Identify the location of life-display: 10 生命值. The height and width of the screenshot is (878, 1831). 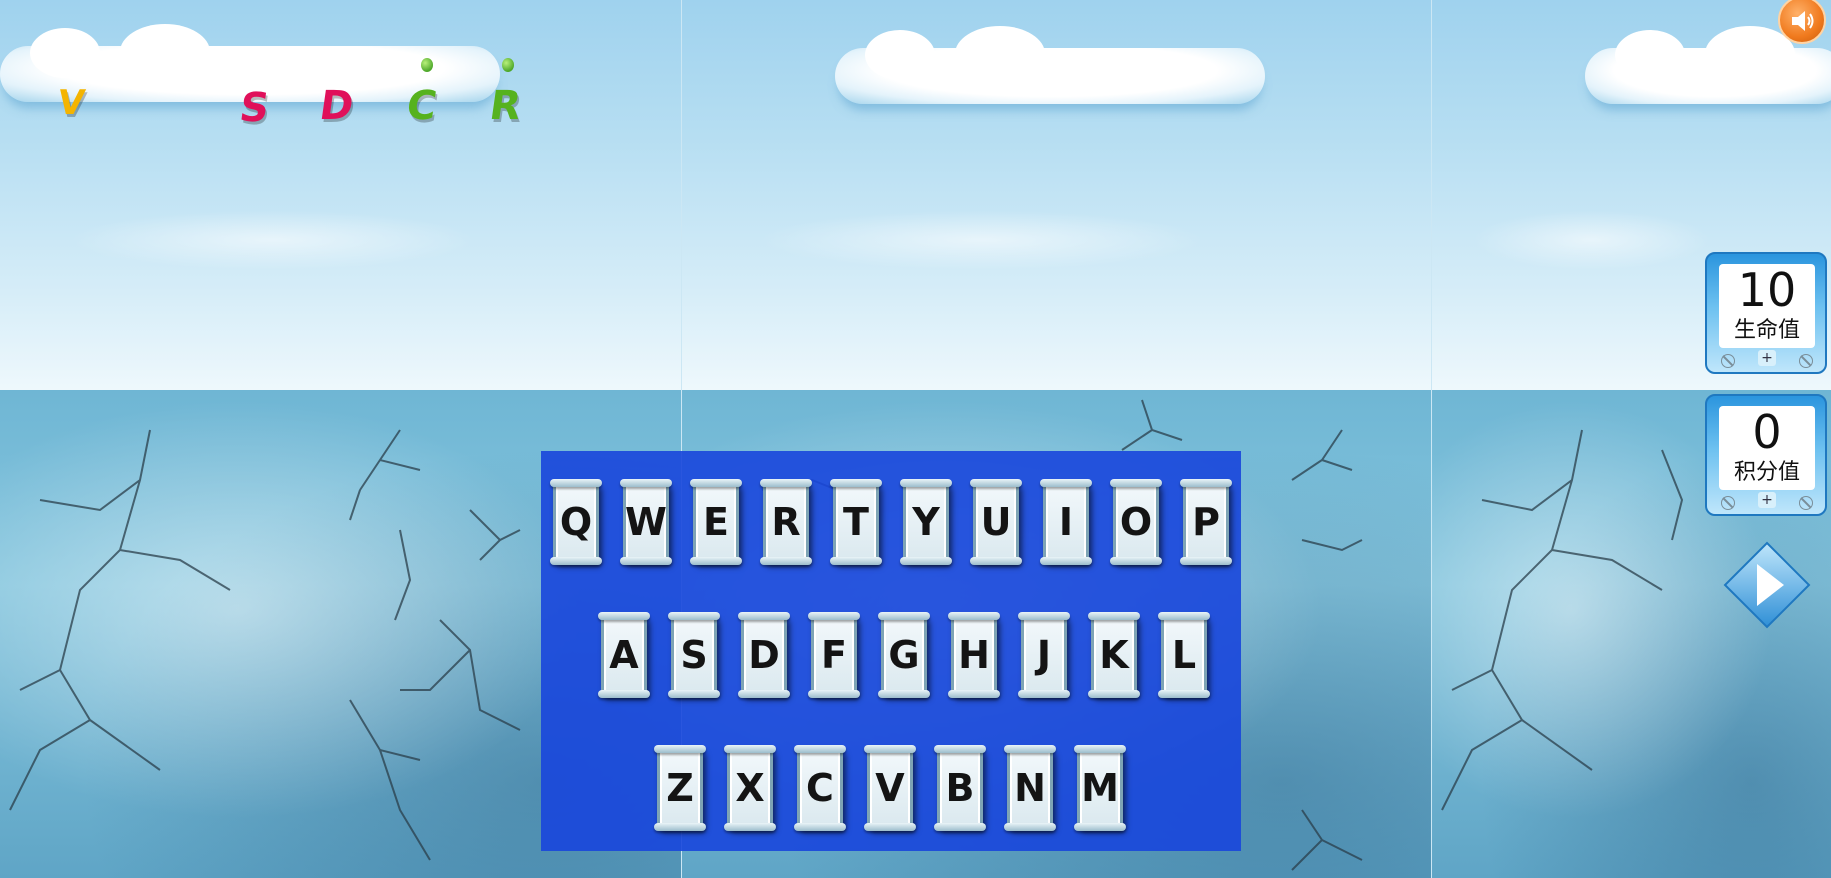
(1767, 306).